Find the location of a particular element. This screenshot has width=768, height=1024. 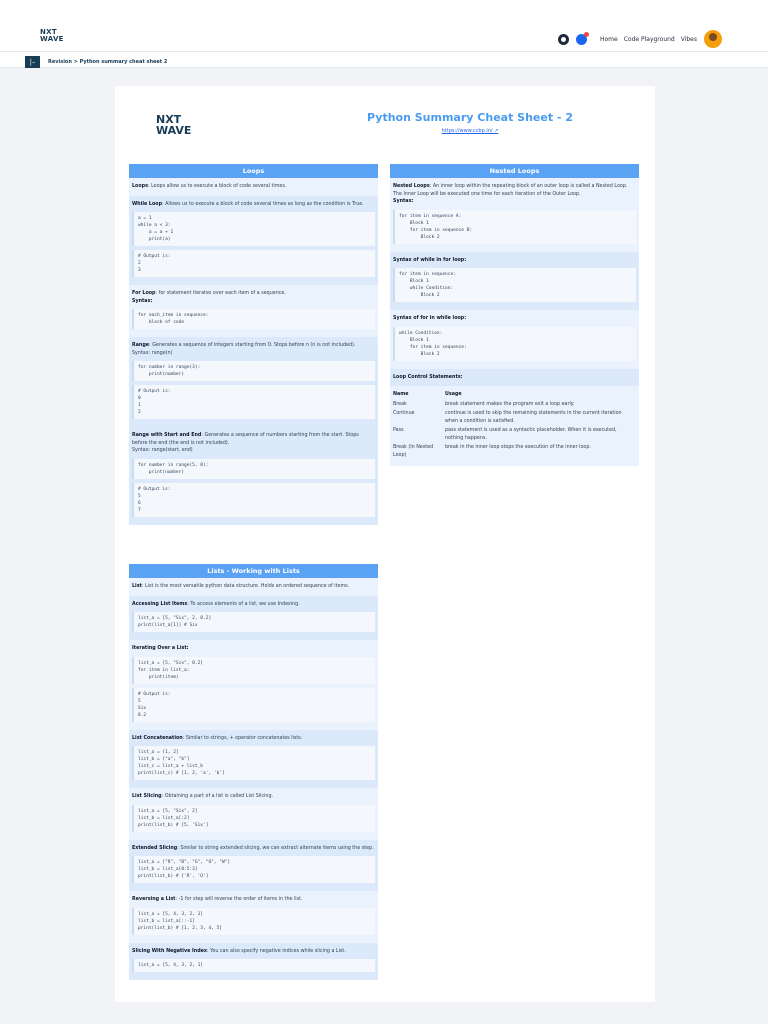

loop-control-title: Loop Control Statements: is located at coordinates (514, 377).